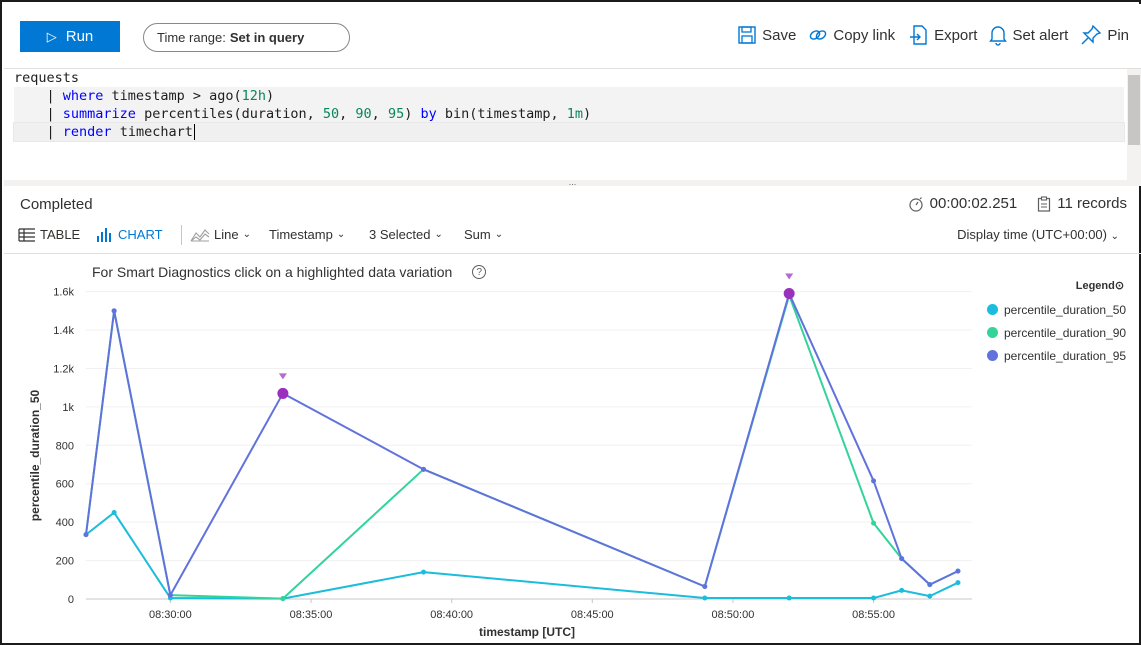  I want to click on copy-link-label: Copy link, so click(864, 35).